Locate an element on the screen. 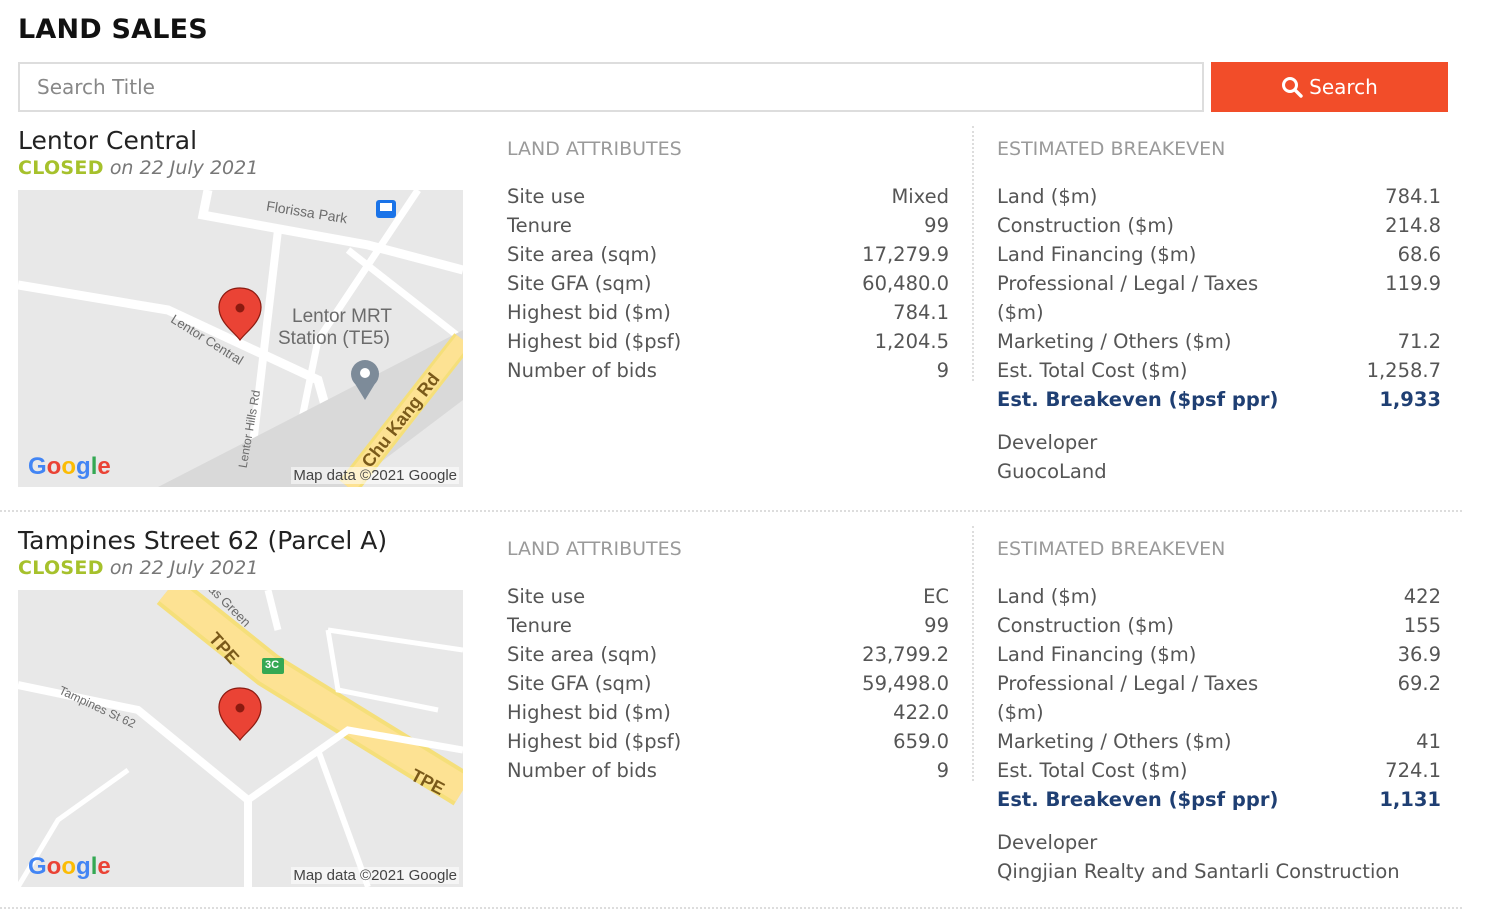  breakeven-row: Marketing / Others ($m) 41 is located at coordinates (1219, 741).